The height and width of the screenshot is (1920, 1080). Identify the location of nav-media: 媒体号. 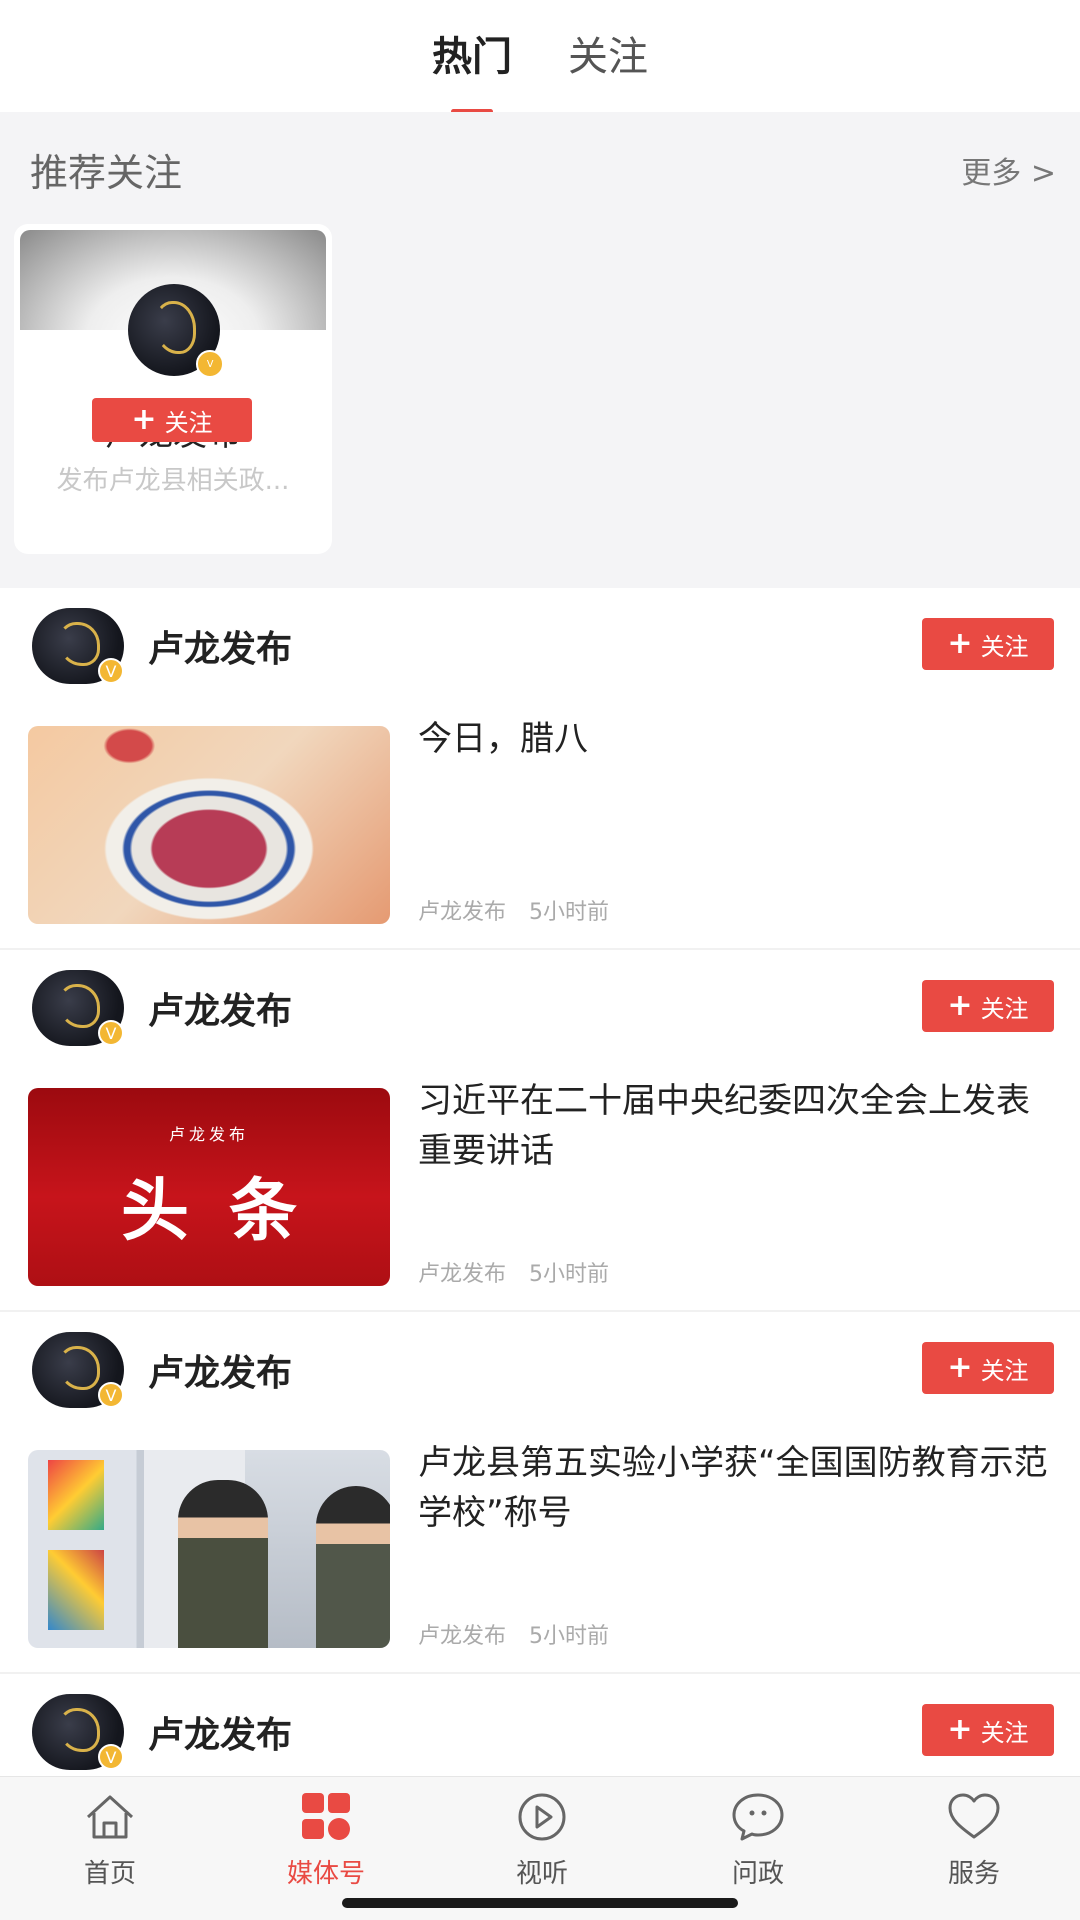
(326, 1840).